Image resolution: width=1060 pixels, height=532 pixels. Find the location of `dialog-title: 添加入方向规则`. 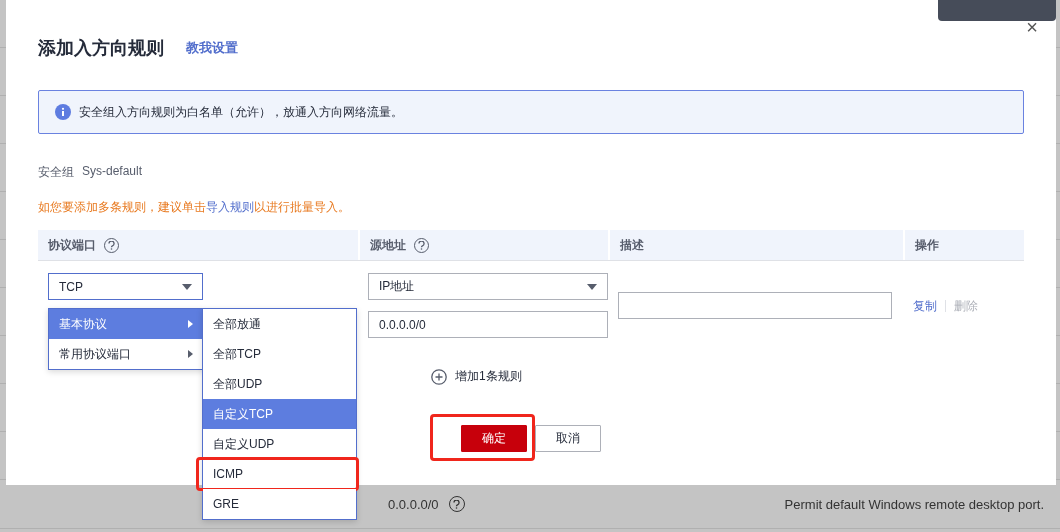

dialog-title: 添加入方向规则 is located at coordinates (101, 48).